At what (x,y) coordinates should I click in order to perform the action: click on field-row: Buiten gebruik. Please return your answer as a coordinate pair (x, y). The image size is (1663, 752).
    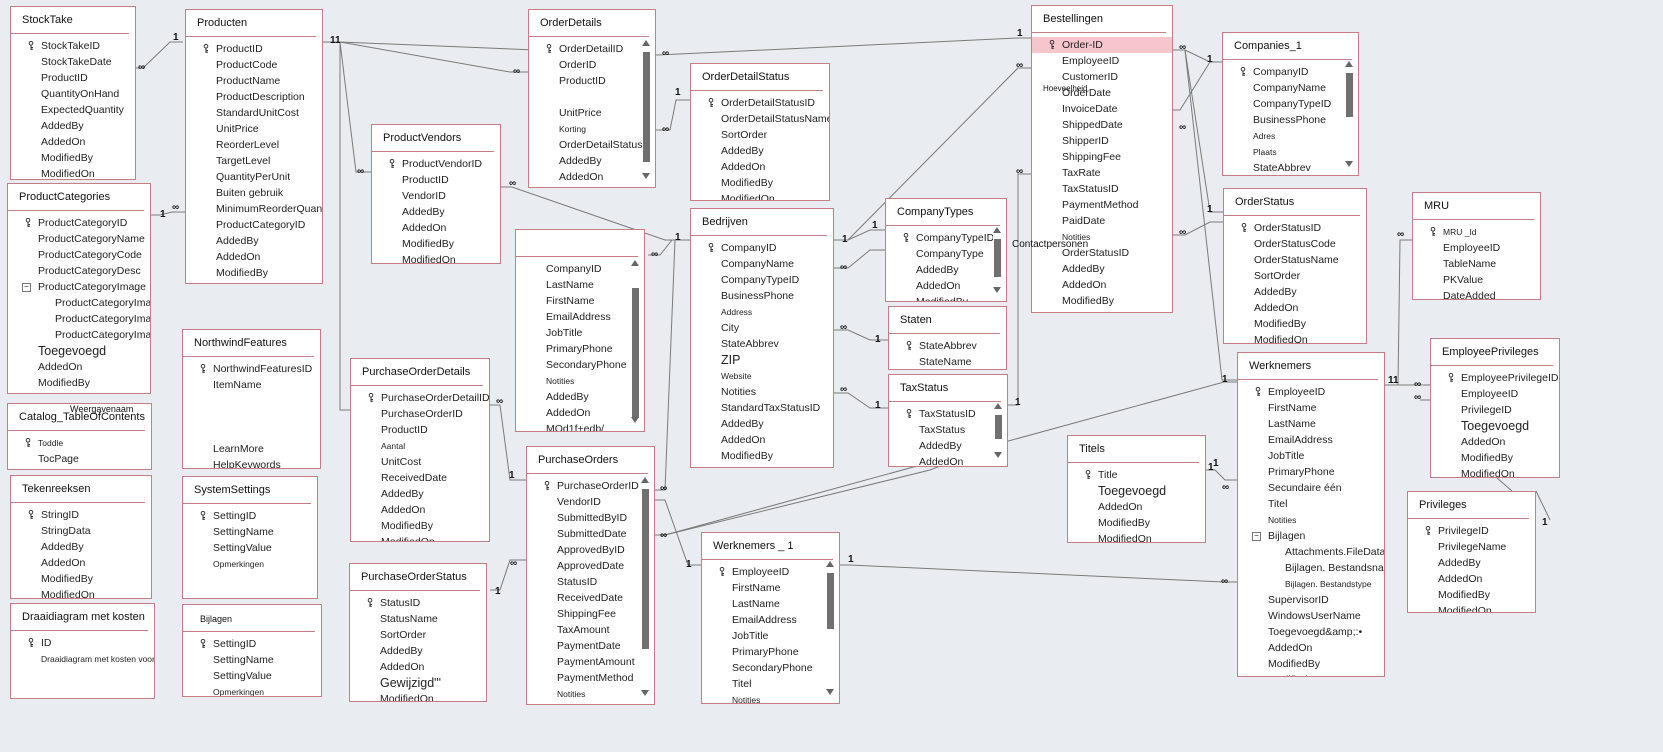
    Looking at the image, I should click on (254, 193).